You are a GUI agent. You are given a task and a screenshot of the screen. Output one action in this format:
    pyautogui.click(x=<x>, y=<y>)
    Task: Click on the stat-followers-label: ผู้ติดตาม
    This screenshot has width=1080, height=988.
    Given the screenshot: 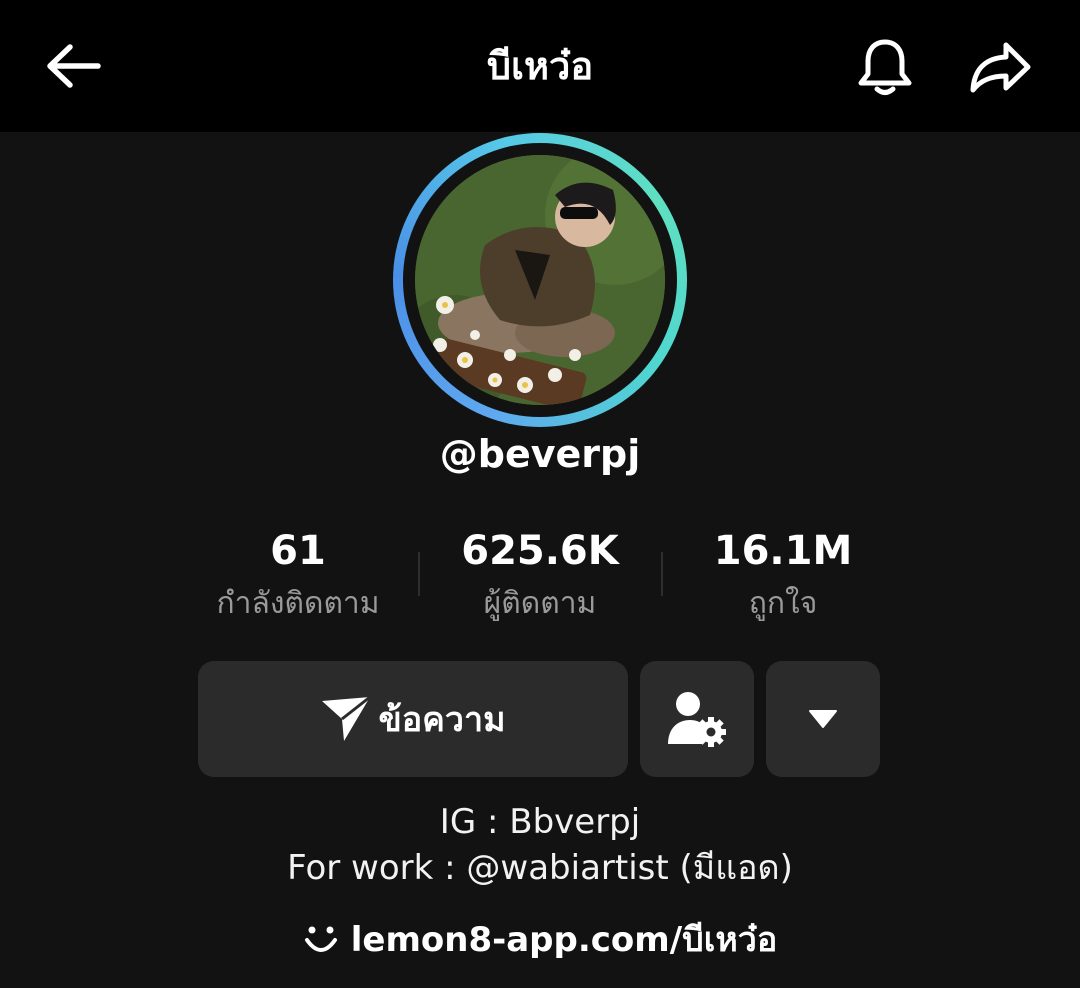 What is the action you would take?
    pyautogui.click(x=540, y=603)
    